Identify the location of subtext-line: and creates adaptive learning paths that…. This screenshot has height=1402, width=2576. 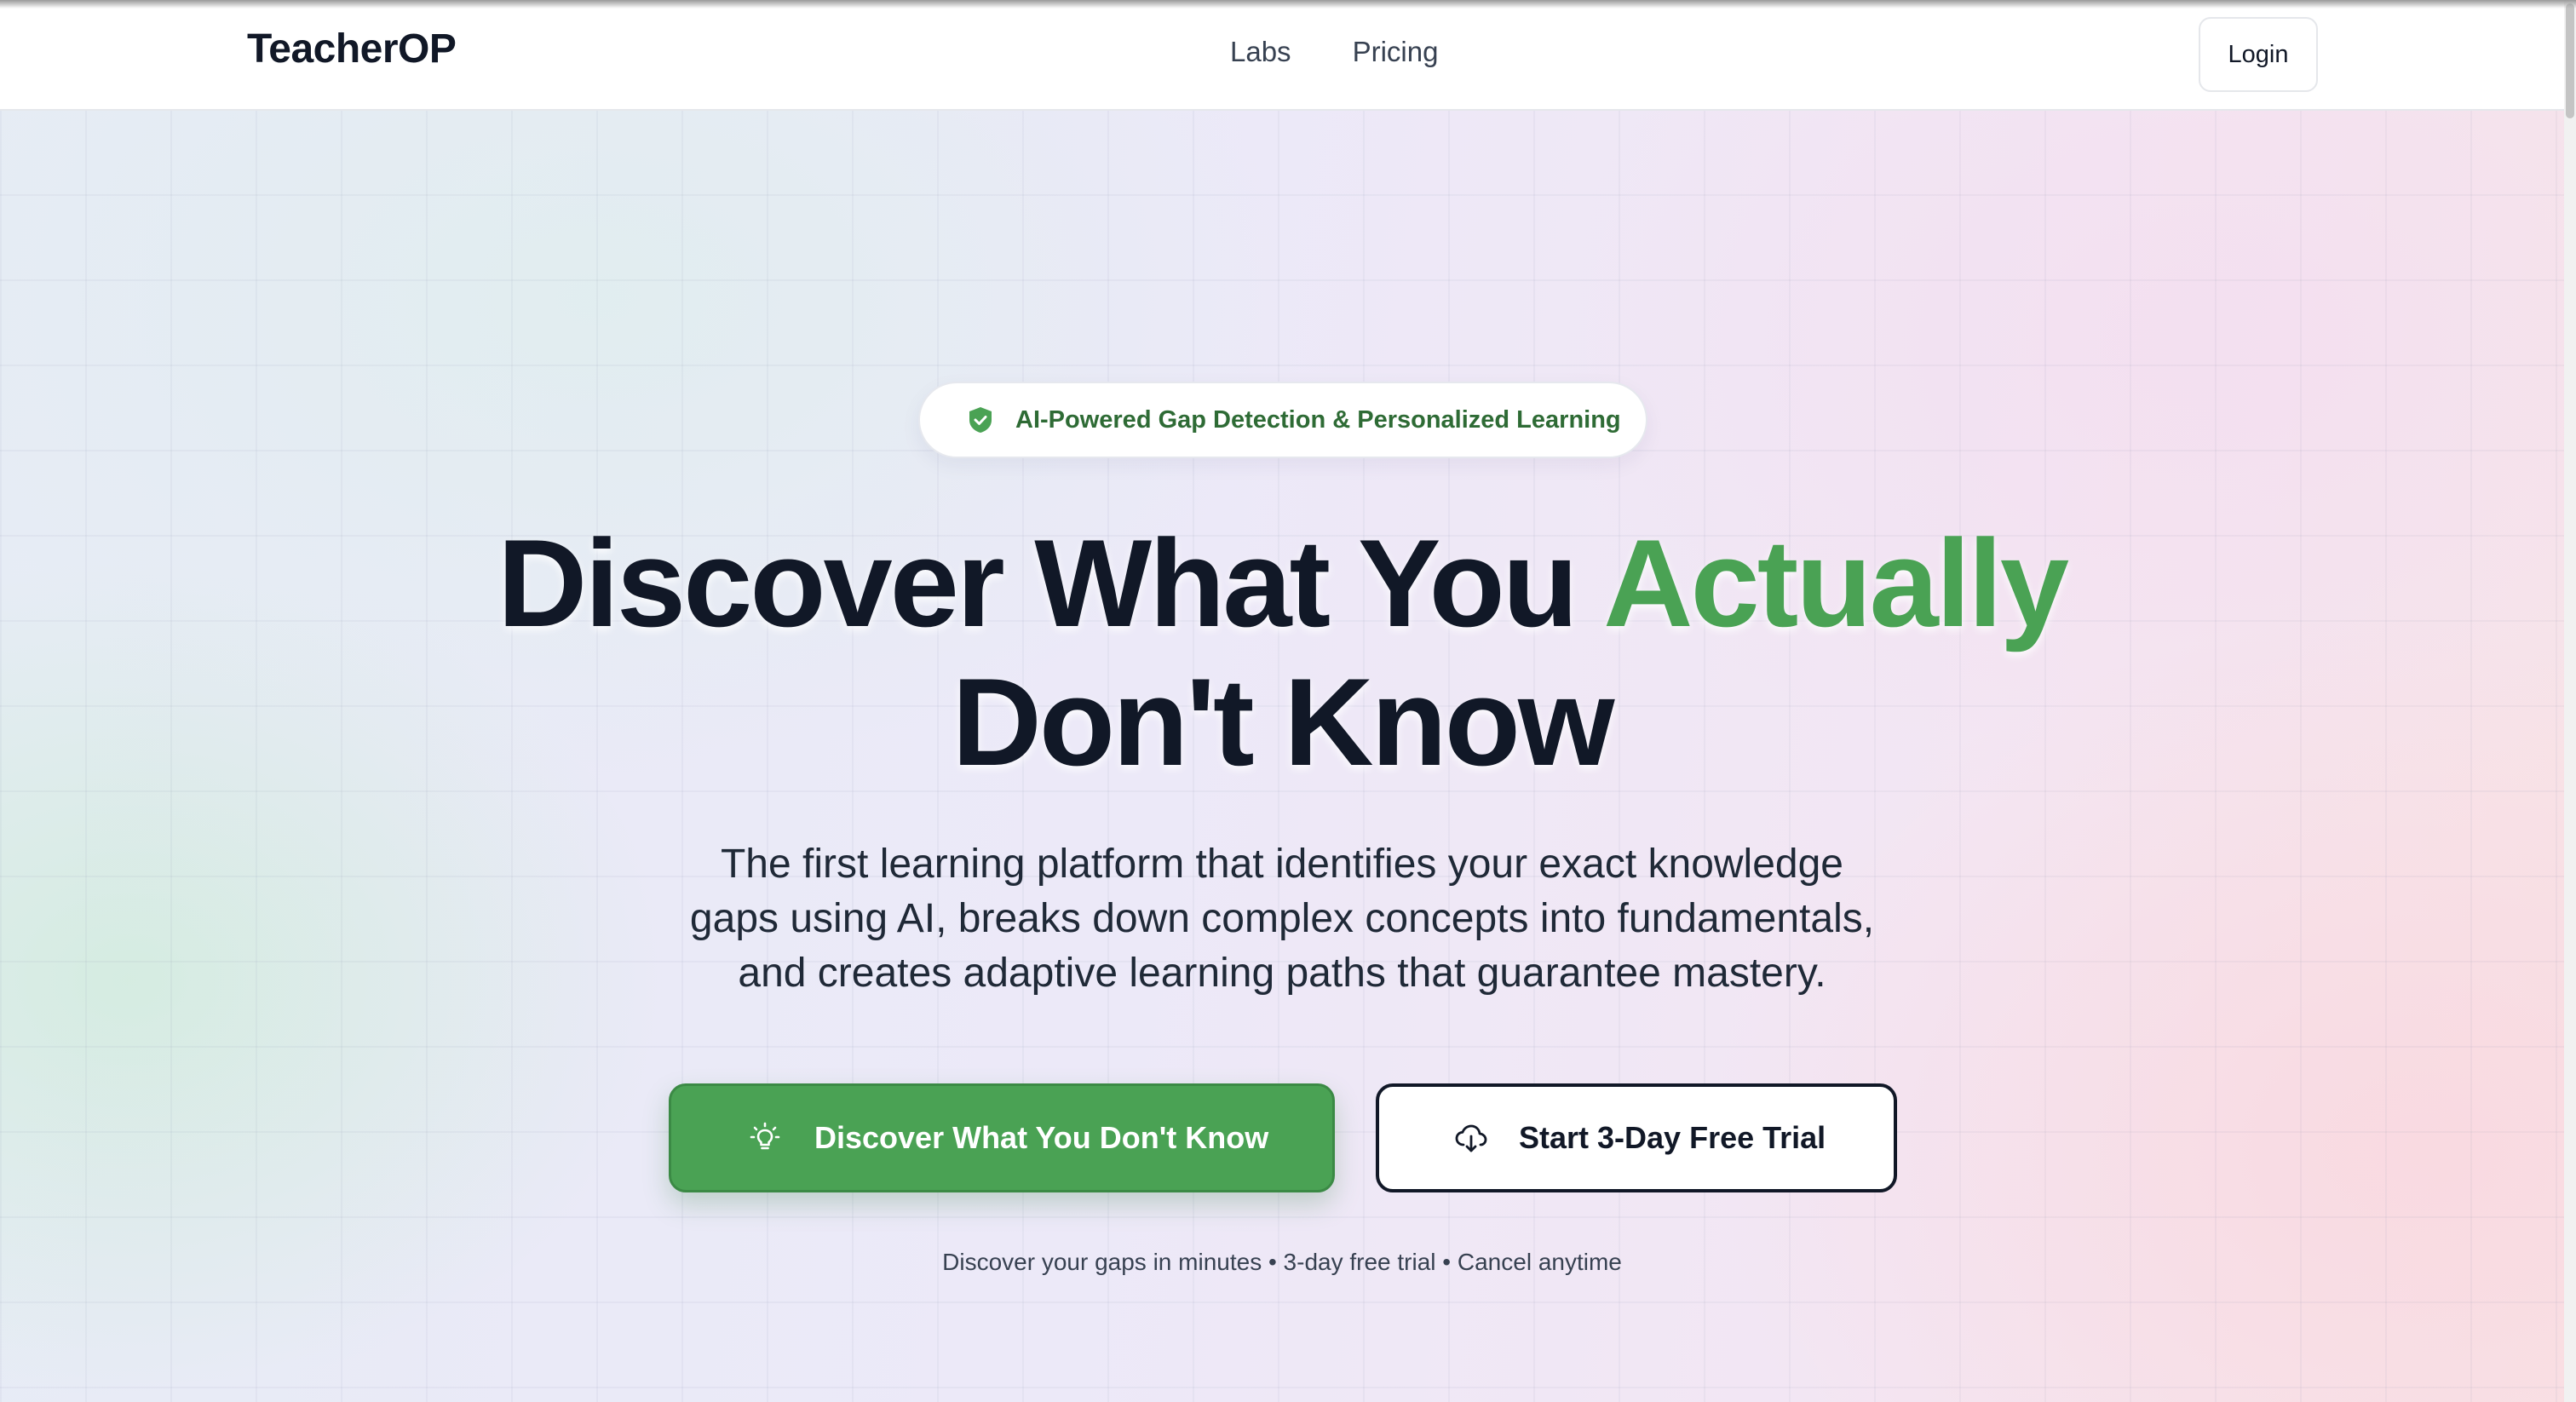
(1282, 973).